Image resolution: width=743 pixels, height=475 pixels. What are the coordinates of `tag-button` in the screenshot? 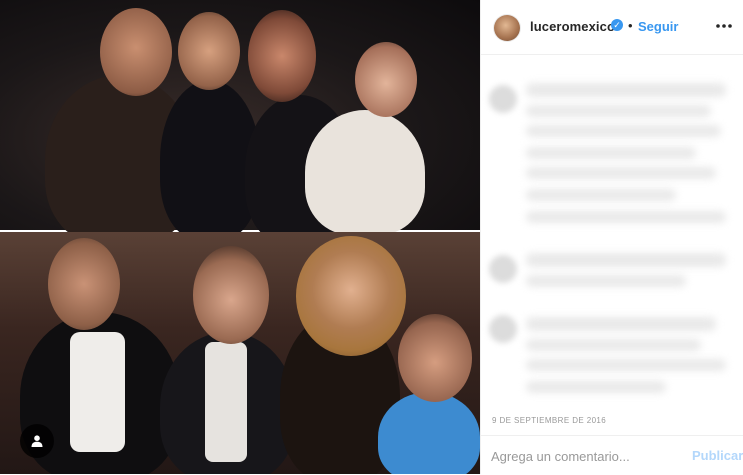 It's located at (37, 441).